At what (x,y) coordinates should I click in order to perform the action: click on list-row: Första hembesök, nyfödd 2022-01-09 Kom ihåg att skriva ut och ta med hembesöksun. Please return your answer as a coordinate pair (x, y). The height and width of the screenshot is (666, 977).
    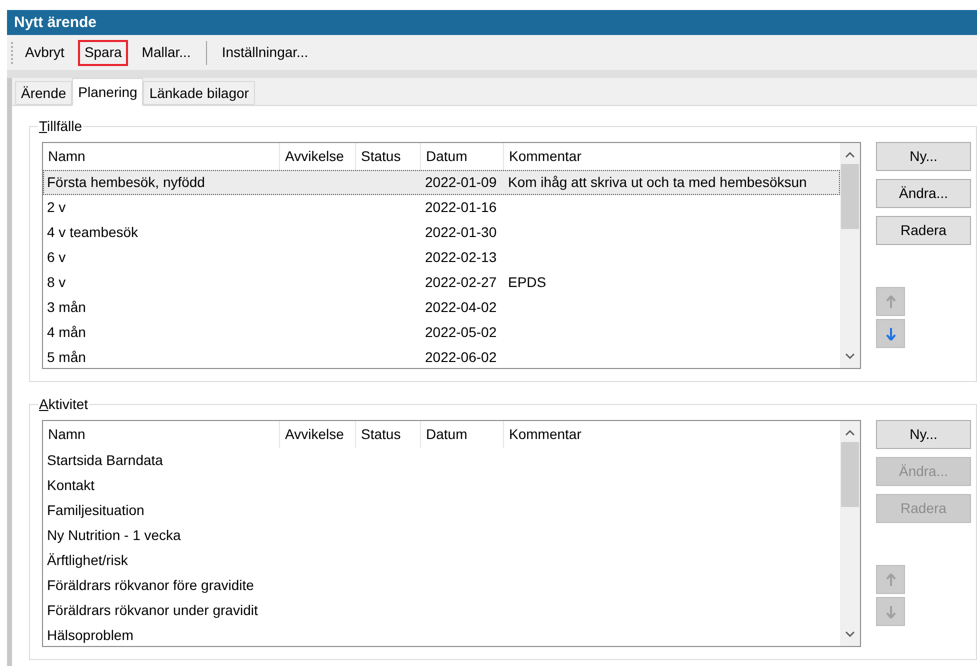
    Looking at the image, I should click on (441, 182).